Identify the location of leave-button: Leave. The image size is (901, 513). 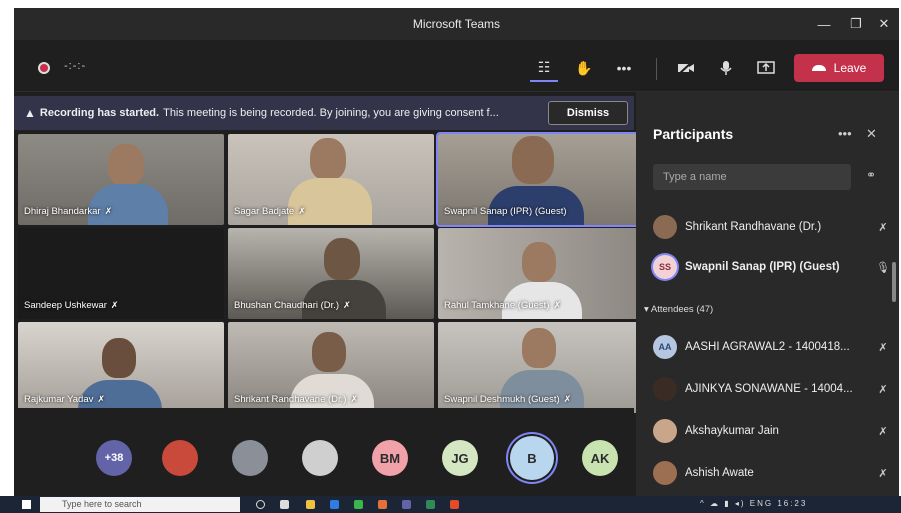
(839, 68).